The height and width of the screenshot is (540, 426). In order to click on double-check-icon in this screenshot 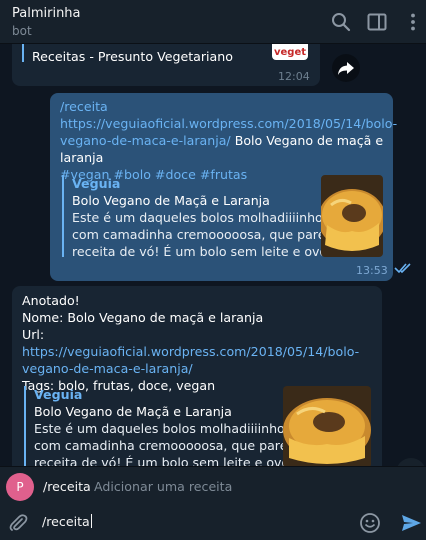, I will do `click(402, 268)`.